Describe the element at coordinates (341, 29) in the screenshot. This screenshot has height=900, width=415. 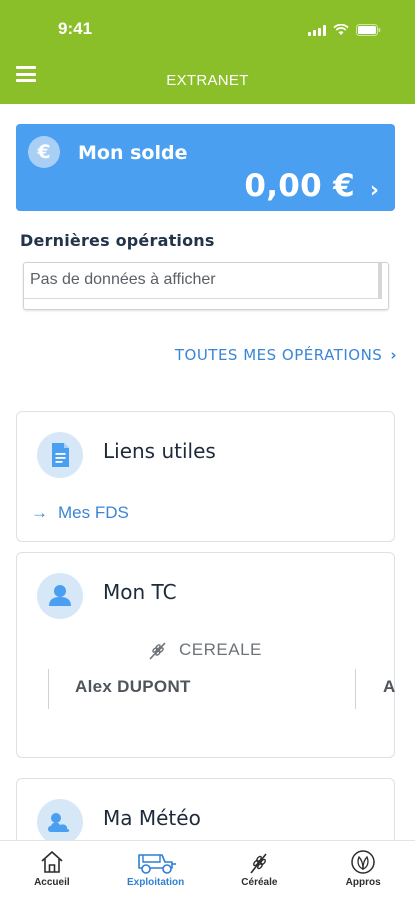
I see `wifi-icon` at that location.